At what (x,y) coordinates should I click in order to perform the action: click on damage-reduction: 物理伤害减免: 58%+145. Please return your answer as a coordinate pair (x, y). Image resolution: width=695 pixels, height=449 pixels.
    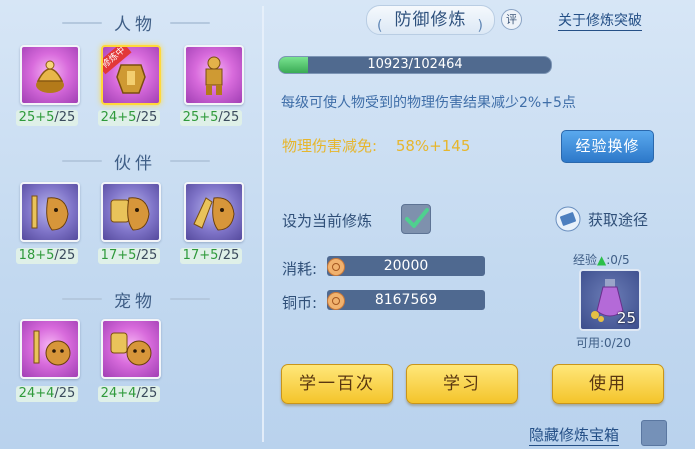
    Looking at the image, I should click on (376, 145).